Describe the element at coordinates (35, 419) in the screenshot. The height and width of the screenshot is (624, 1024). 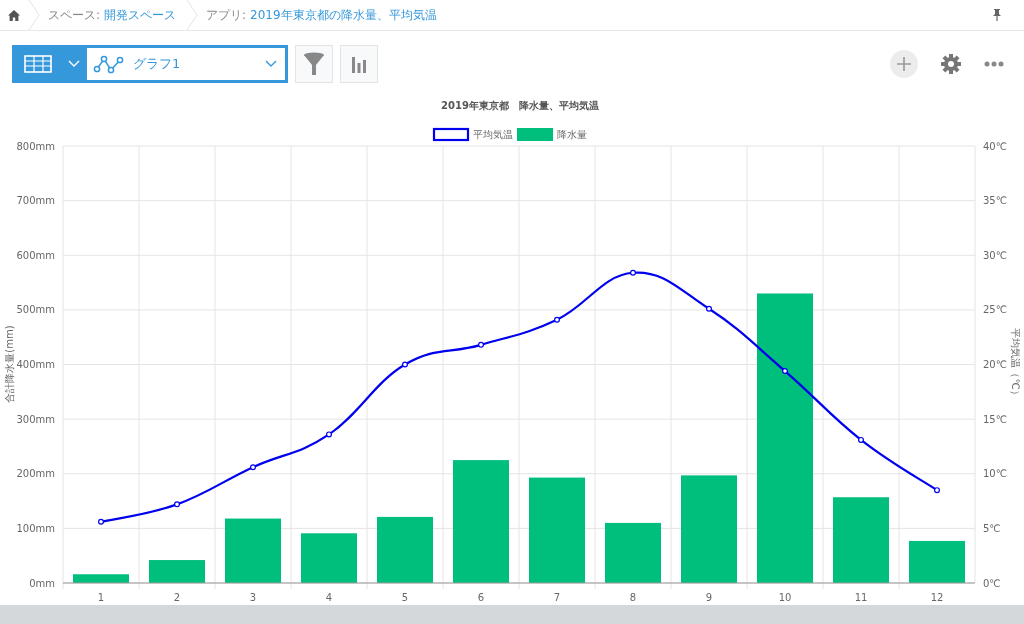
I see `axis-tick-label: 300mm` at that location.